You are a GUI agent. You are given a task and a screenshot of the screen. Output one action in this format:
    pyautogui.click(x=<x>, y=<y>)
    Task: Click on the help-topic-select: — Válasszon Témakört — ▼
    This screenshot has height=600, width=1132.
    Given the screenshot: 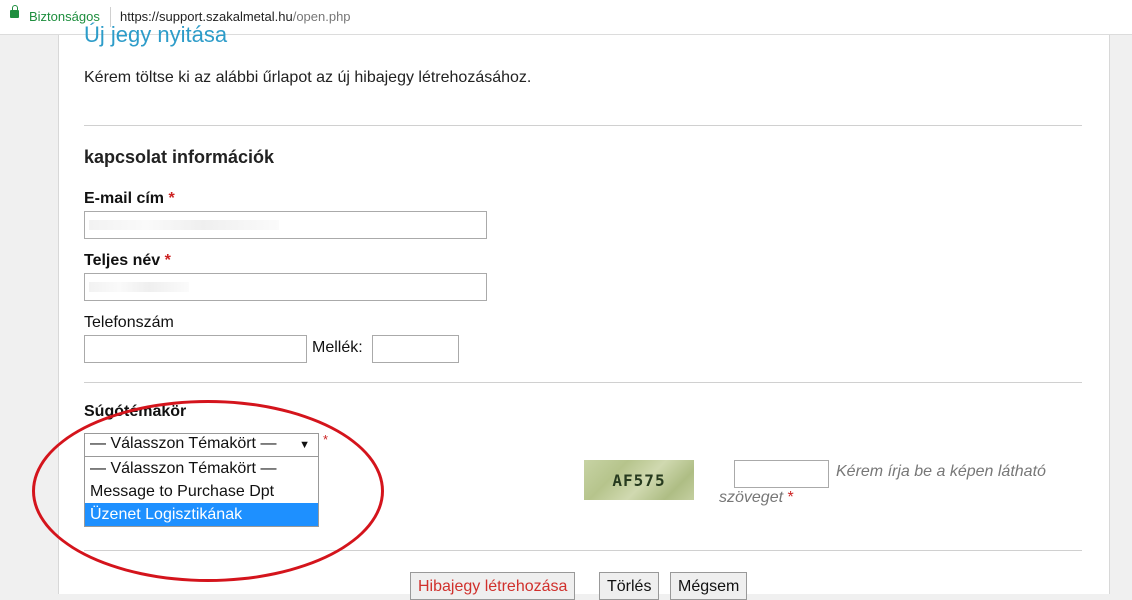 What is the action you would take?
    pyautogui.click(x=201, y=445)
    